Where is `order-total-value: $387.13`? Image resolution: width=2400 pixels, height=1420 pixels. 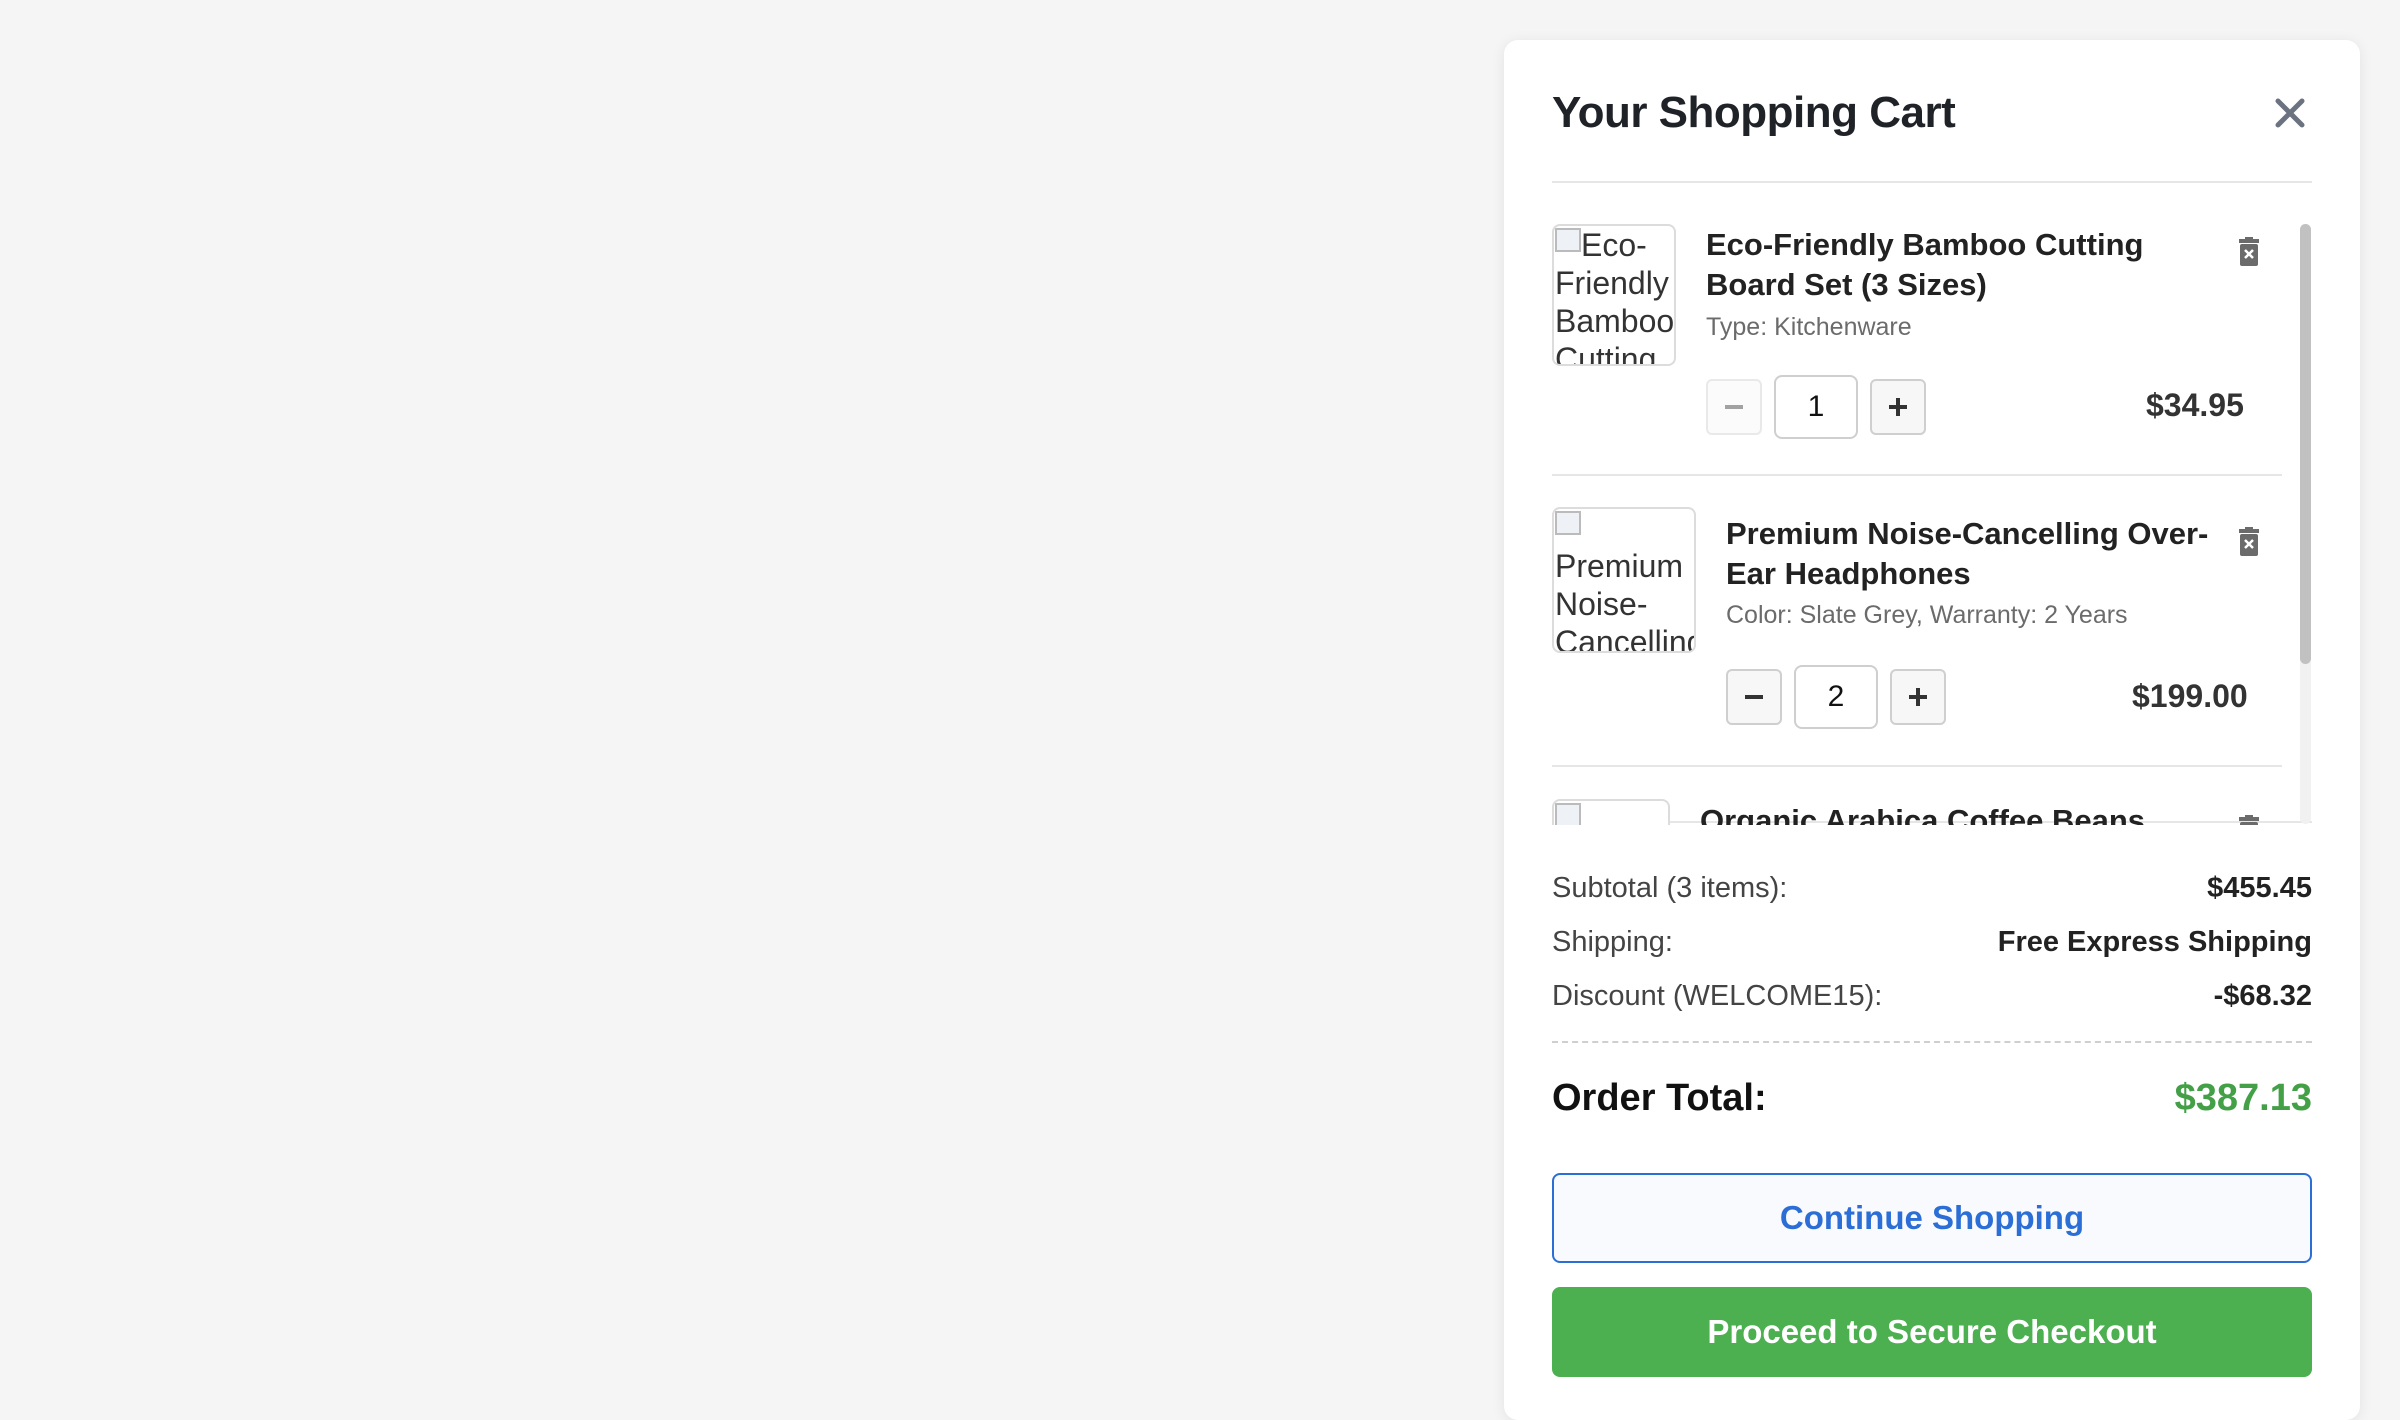
order-total-value: $387.13 is located at coordinates (2243, 1097).